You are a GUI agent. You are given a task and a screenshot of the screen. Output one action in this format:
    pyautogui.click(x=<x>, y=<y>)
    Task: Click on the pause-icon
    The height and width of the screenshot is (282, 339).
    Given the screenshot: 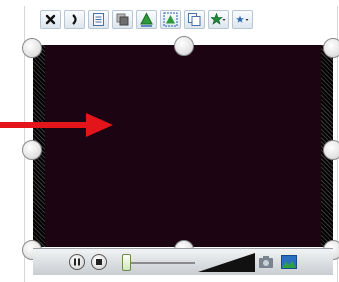 What is the action you would take?
    pyautogui.click(x=77, y=262)
    